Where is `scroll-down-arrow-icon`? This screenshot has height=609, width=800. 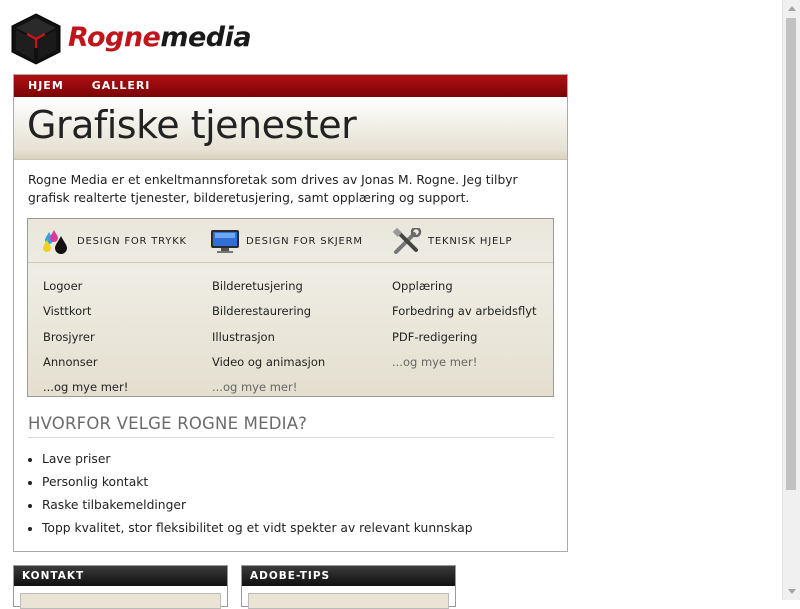
scroll-down-arrow-icon is located at coordinates (791, 591).